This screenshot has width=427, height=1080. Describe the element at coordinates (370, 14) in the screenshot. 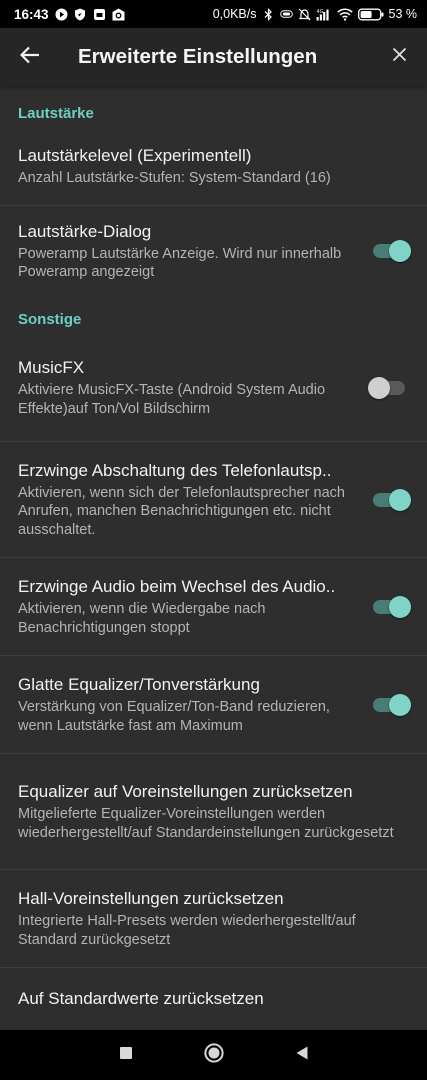

I see `battery-icon` at that location.